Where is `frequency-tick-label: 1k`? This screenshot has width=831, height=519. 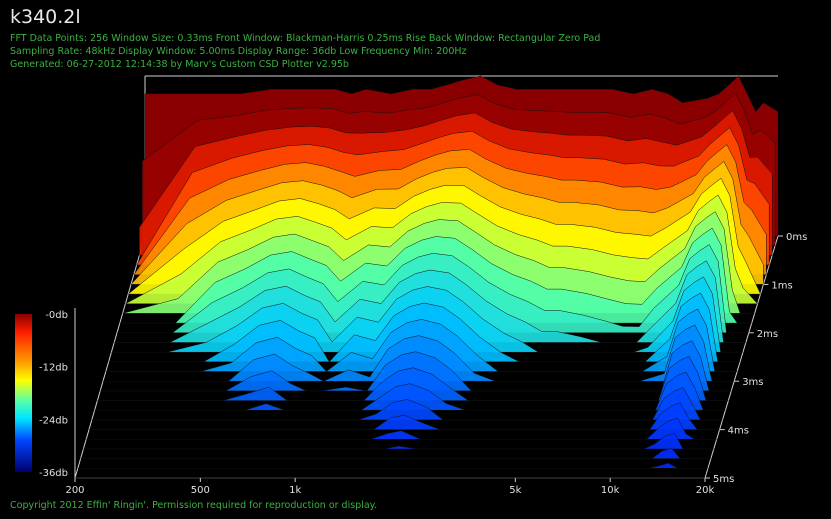
frequency-tick-label: 1k is located at coordinates (295, 490).